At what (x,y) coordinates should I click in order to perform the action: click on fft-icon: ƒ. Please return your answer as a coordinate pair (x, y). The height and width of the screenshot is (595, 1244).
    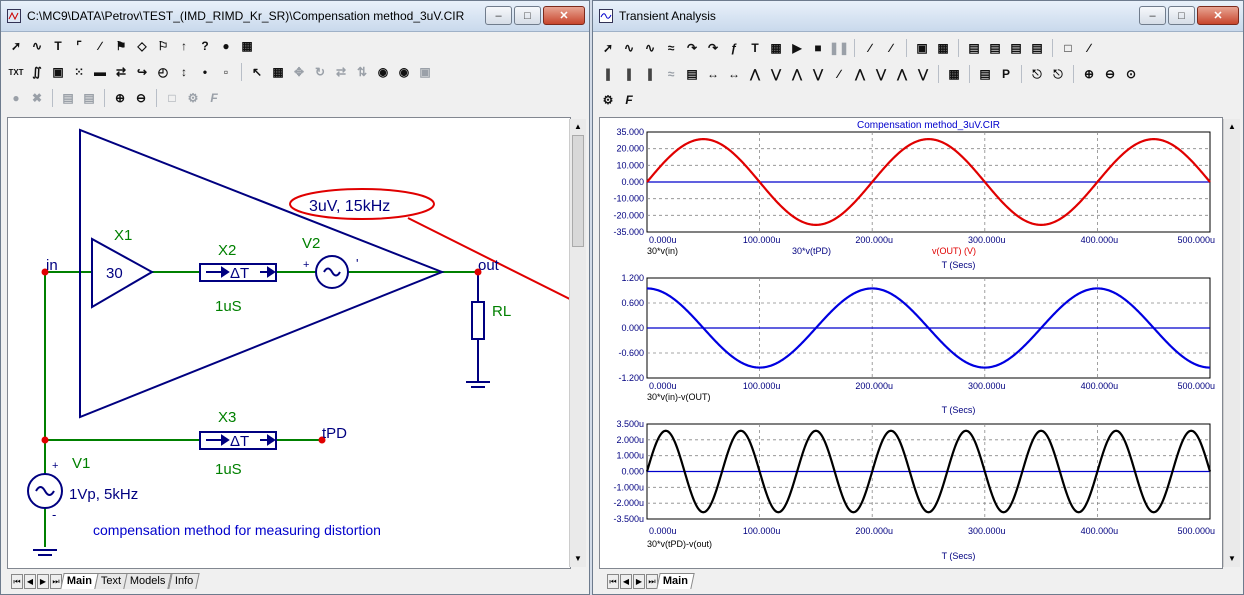
    Looking at the image, I should click on (734, 48).